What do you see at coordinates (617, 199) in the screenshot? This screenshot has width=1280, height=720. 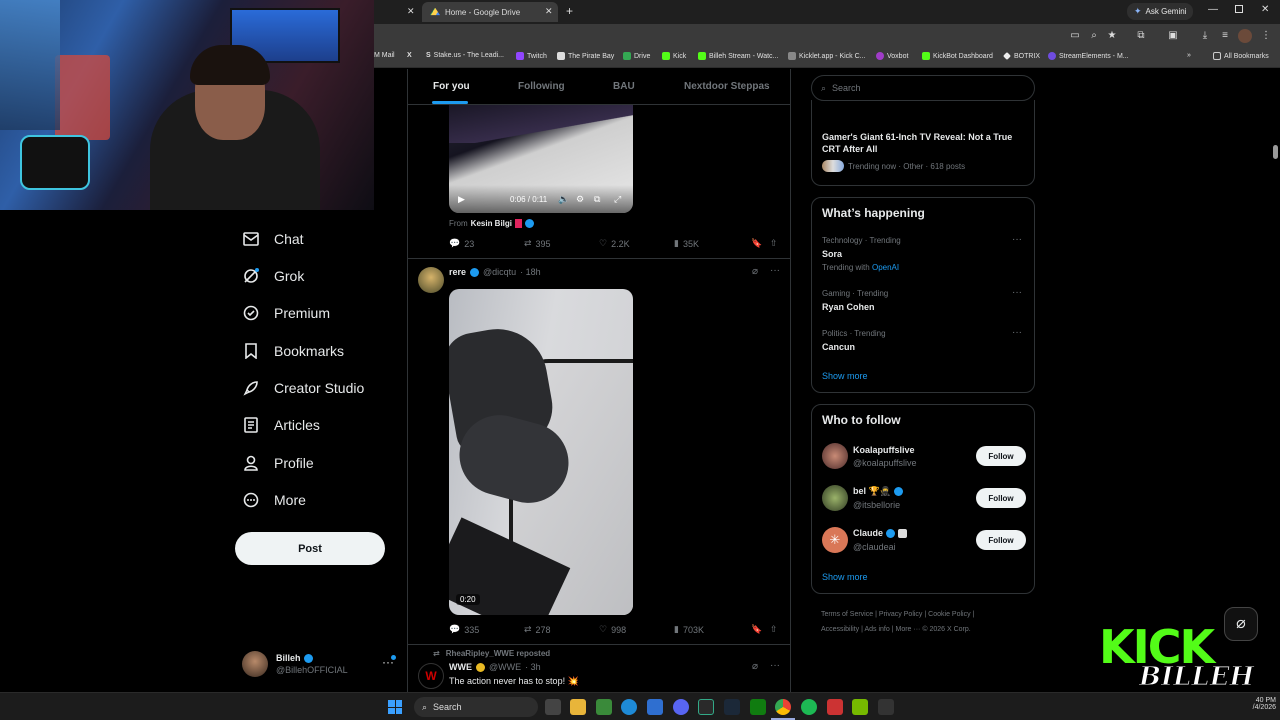 I see `fullscreen-icon: ⤢` at bounding box center [617, 199].